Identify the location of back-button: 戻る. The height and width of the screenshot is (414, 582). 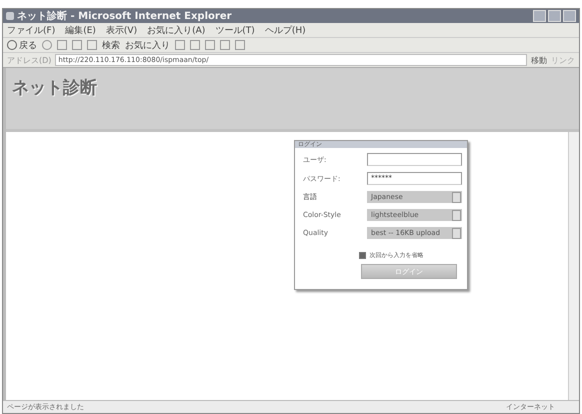
(22, 45).